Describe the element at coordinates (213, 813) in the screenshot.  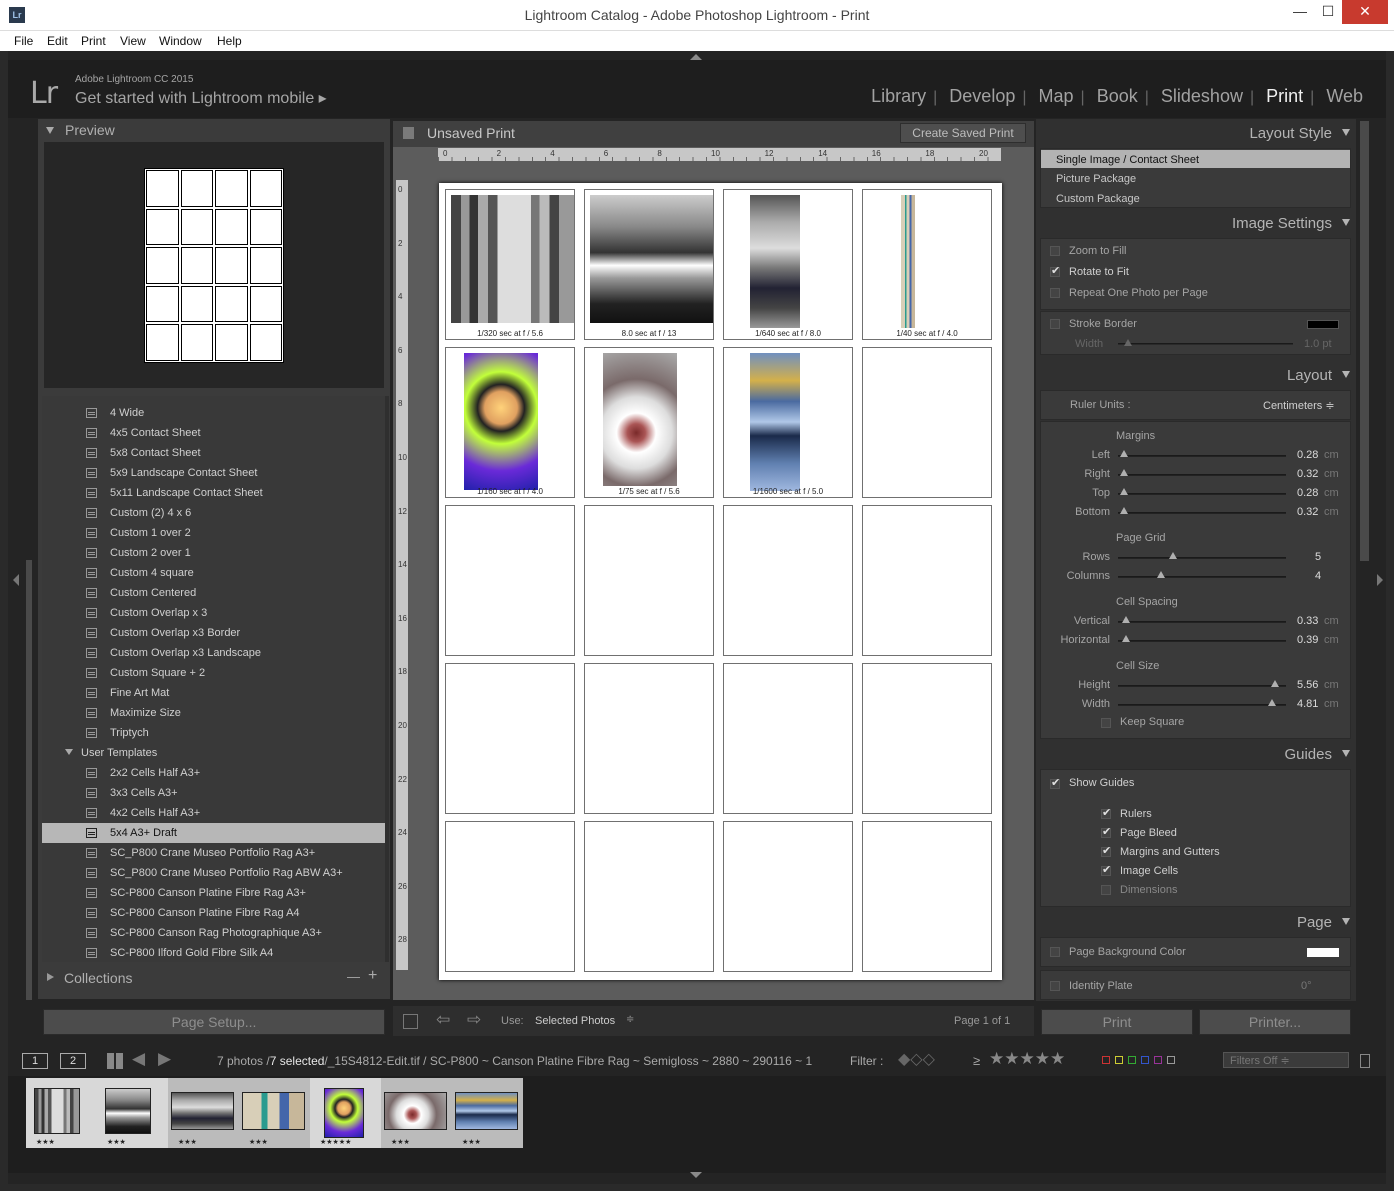
I see `template-item: 4x2 Cells Half A3+` at that location.